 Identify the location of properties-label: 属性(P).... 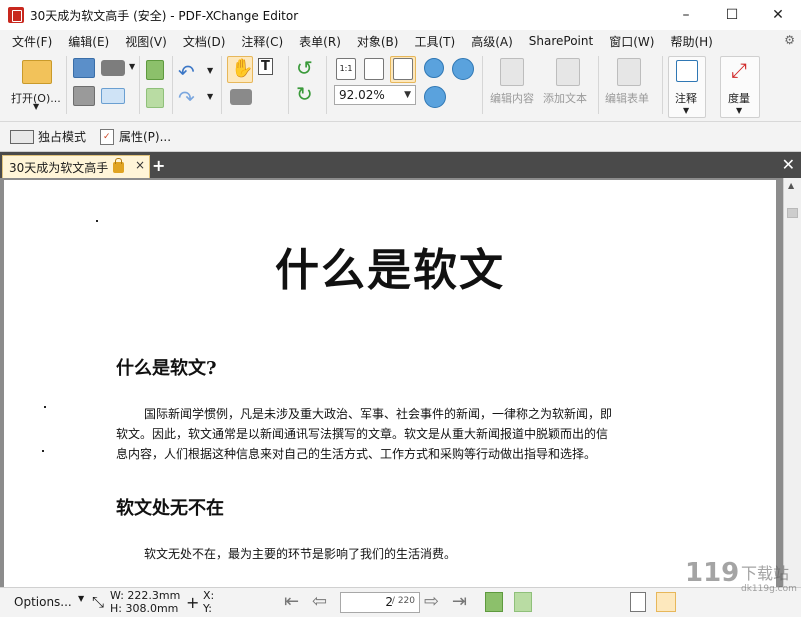
(145, 137).